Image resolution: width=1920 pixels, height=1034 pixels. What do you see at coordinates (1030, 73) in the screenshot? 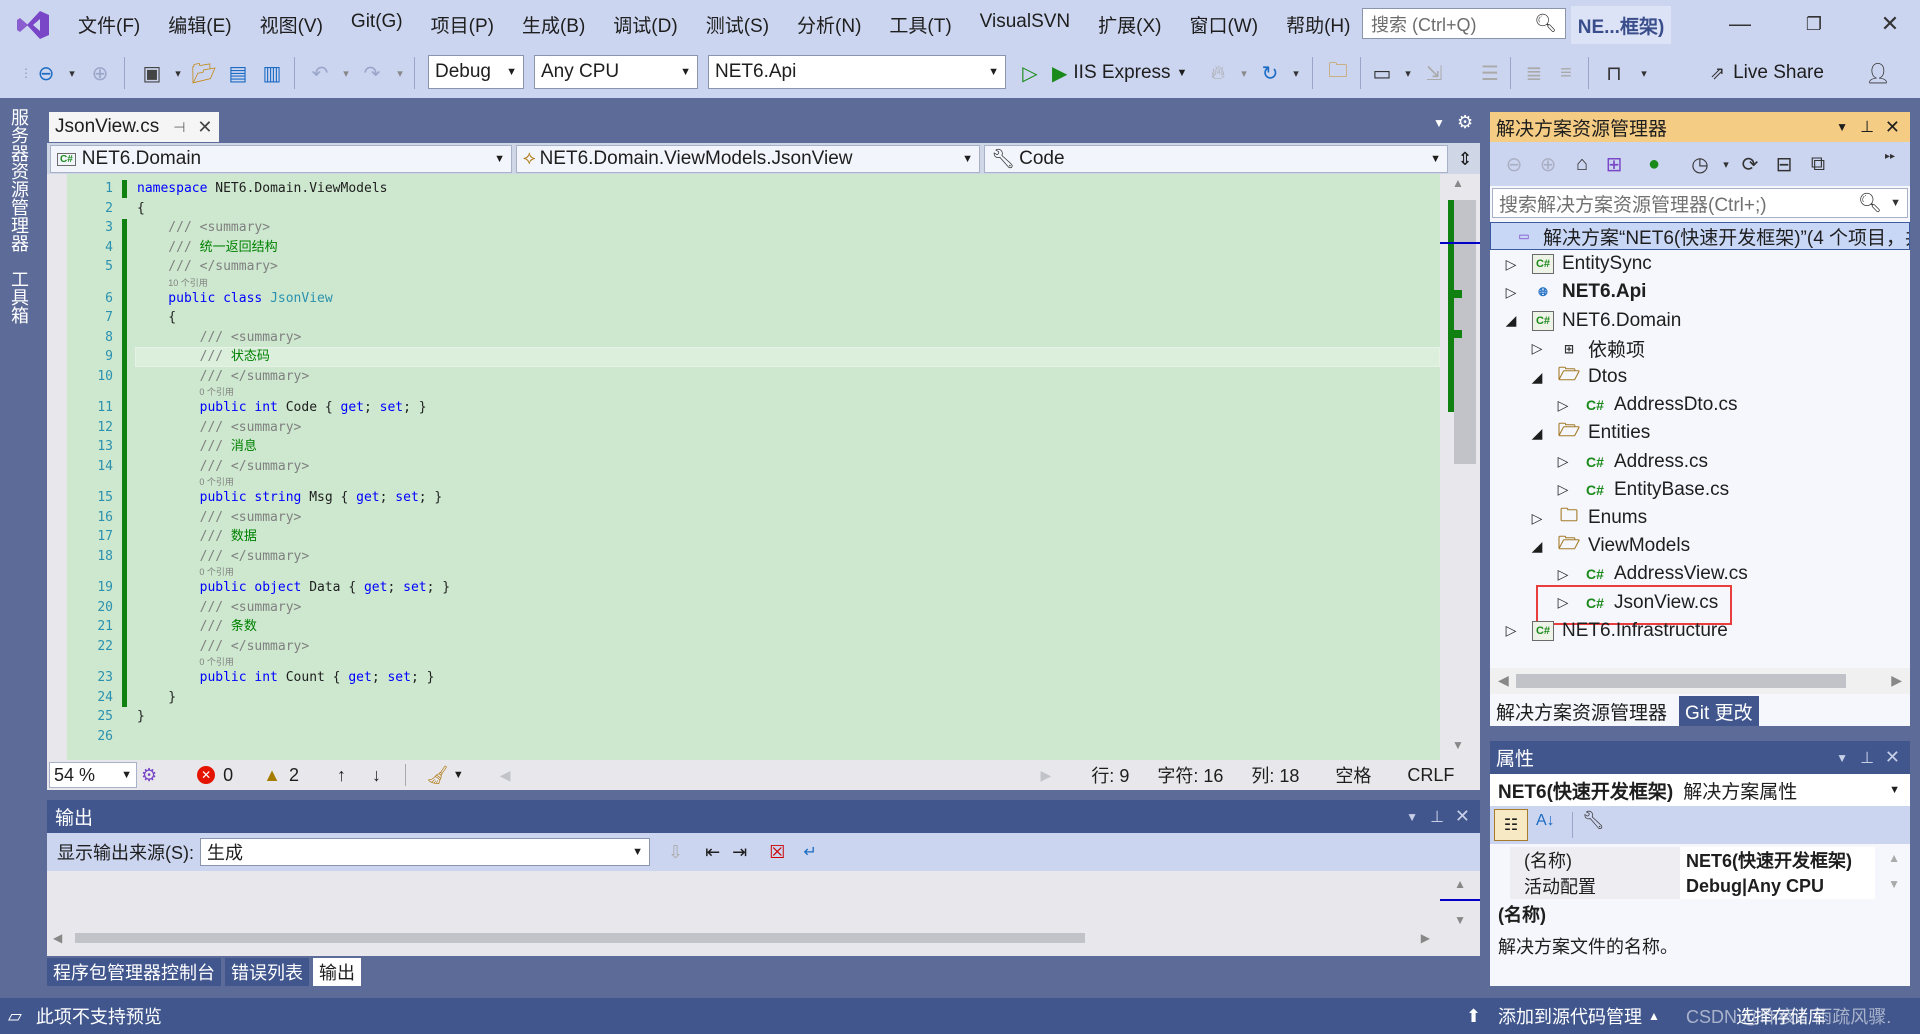
I see `start-without-debugging-icon: ▷` at bounding box center [1030, 73].